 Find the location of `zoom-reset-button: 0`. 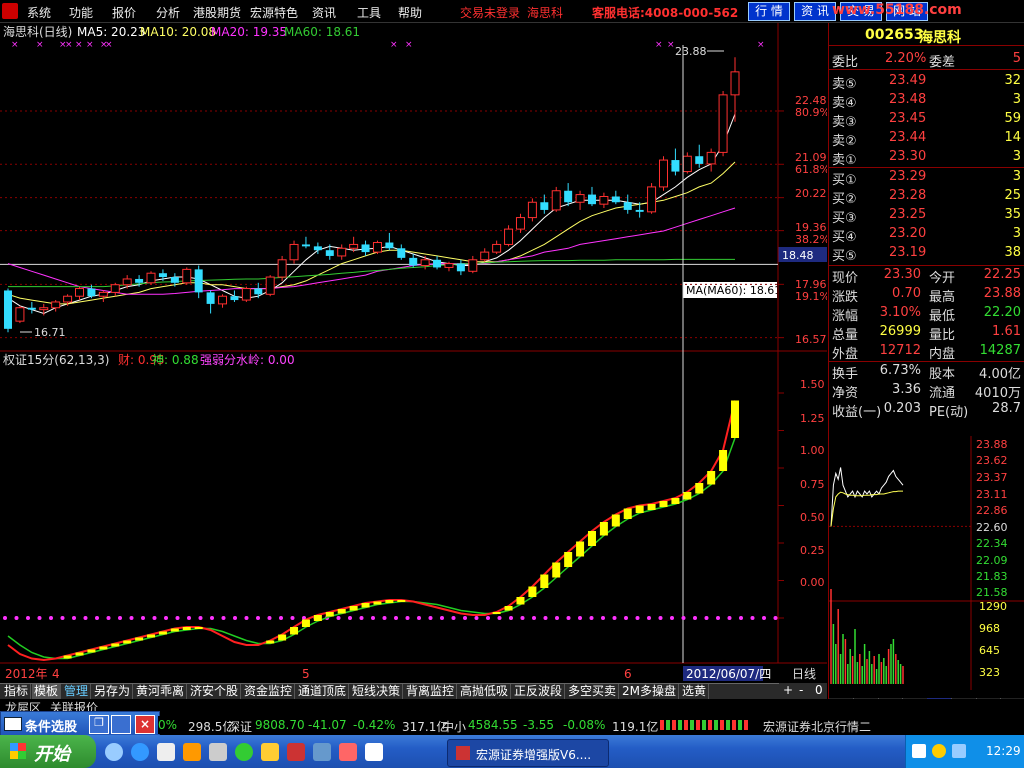

zoom-reset-button: 0 is located at coordinates (819, 690).